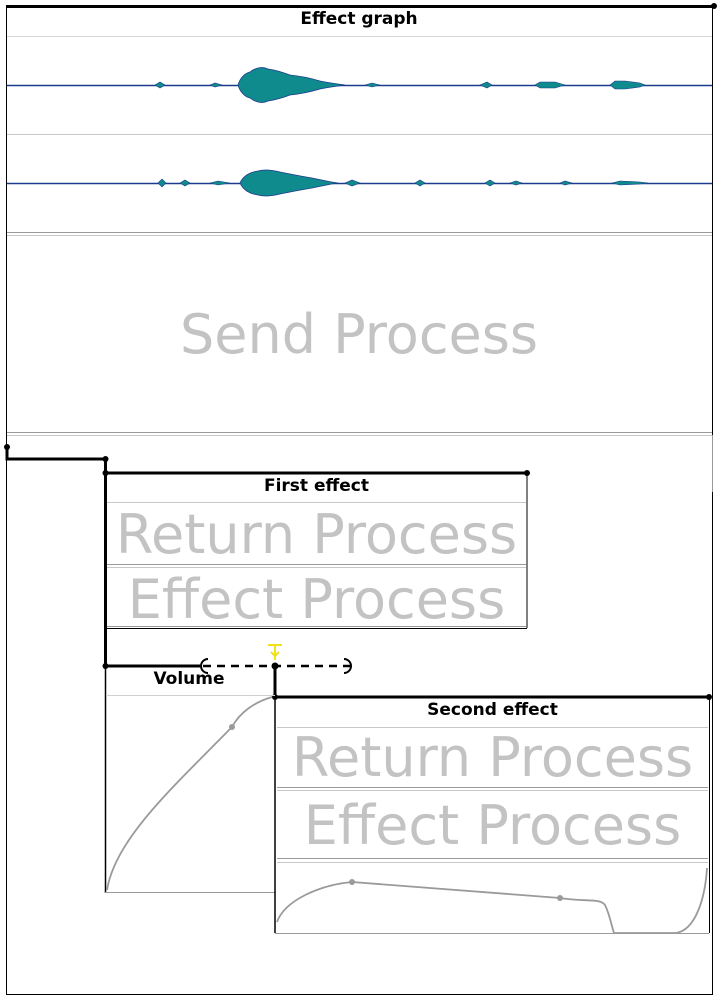 The width and height of the screenshot is (719, 998). What do you see at coordinates (189, 679) in the screenshot?
I see `volume-title: Volume` at bounding box center [189, 679].